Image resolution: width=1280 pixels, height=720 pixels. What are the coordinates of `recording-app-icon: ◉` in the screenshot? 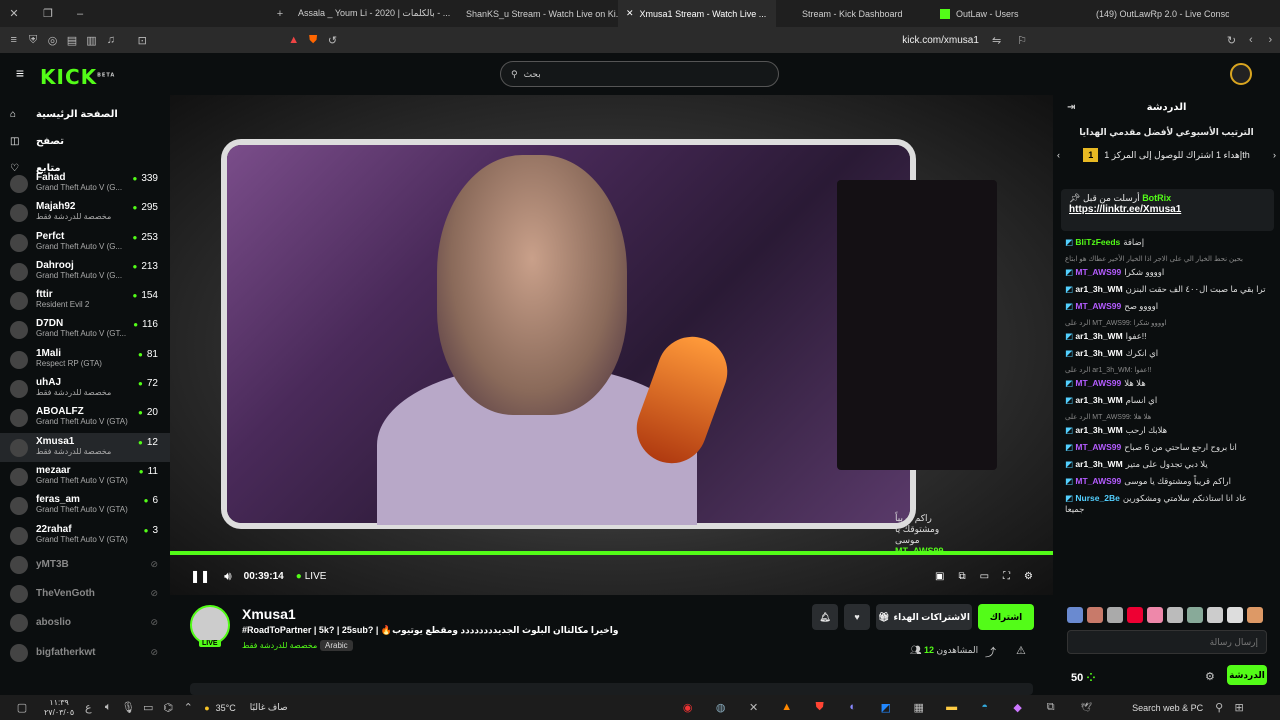 It's located at (688, 707).